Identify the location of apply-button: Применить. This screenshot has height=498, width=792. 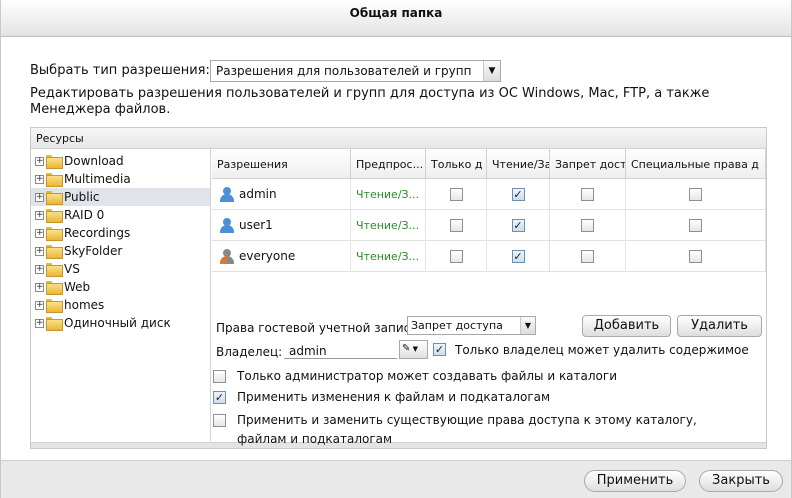
(635, 481).